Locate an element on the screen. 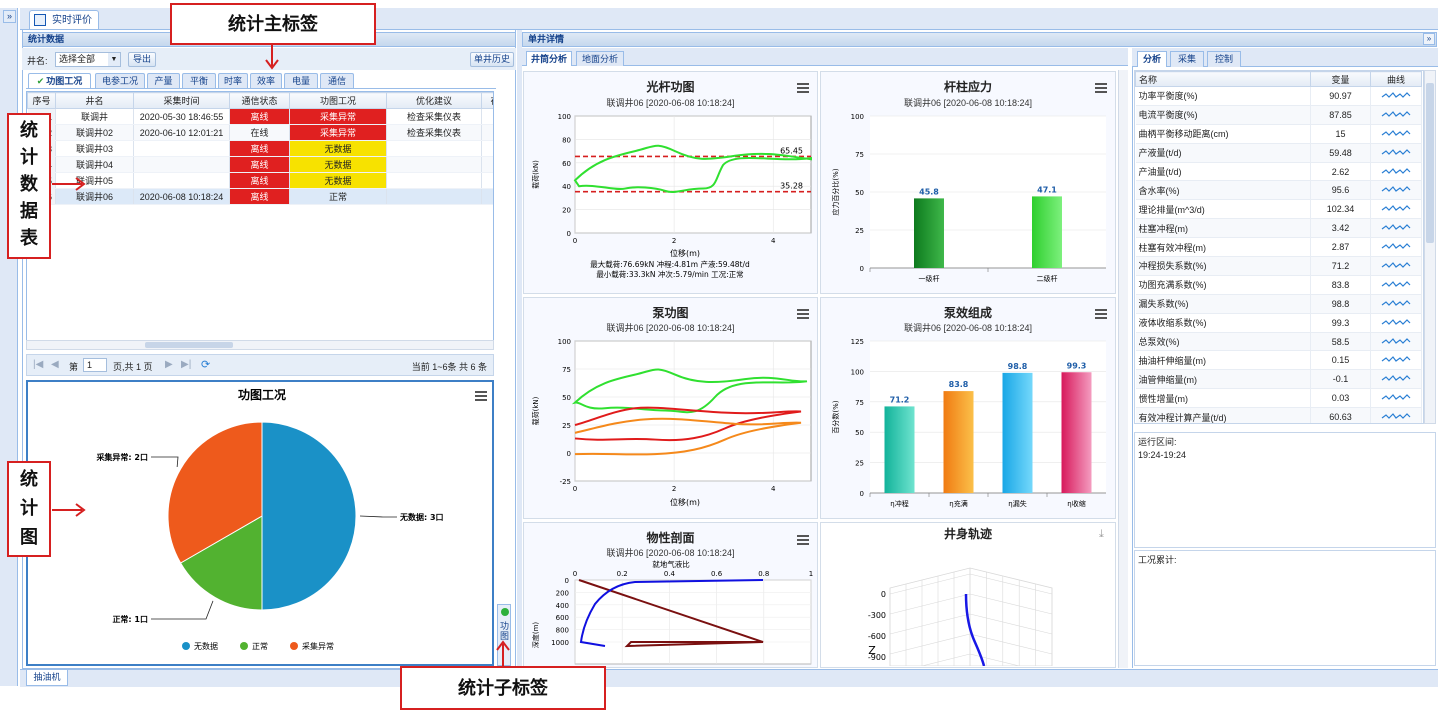 The width and height of the screenshot is (1438, 714). table-row: 理论排量(m^3/d) 102.34 is located at coordinates (1278, 209).